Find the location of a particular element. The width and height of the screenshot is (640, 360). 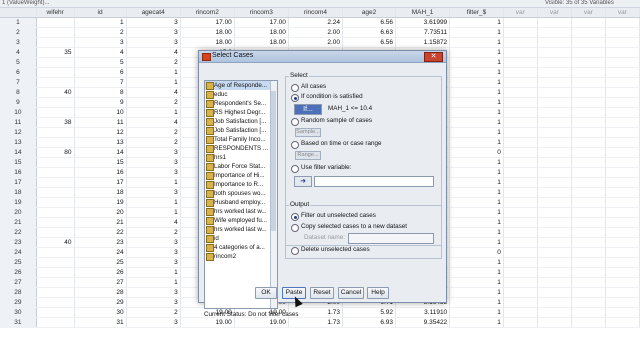

row-number-header is located at coordinates (18, 13).